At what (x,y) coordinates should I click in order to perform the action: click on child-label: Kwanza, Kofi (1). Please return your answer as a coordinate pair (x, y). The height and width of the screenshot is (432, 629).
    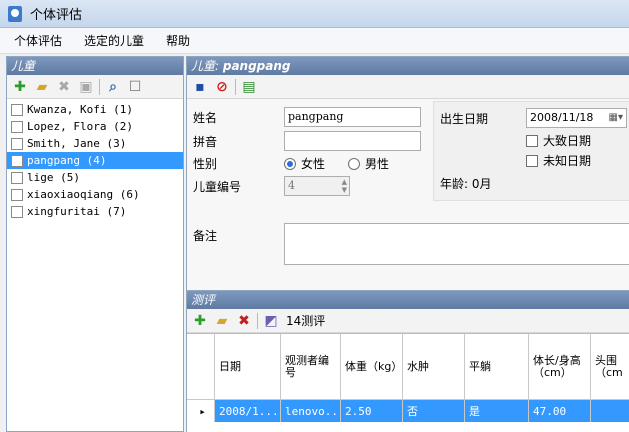
    Looking at the image, I should click on (80, 109).